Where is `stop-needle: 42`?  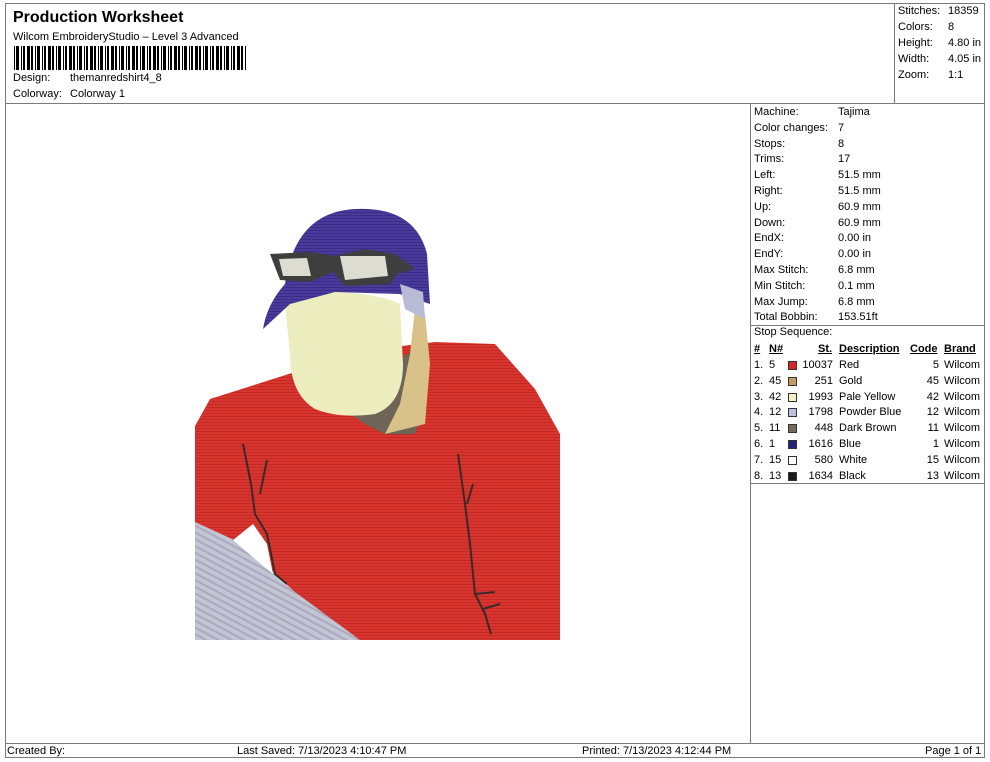
stop-needle: 42 is located at coordinates (775, 396).